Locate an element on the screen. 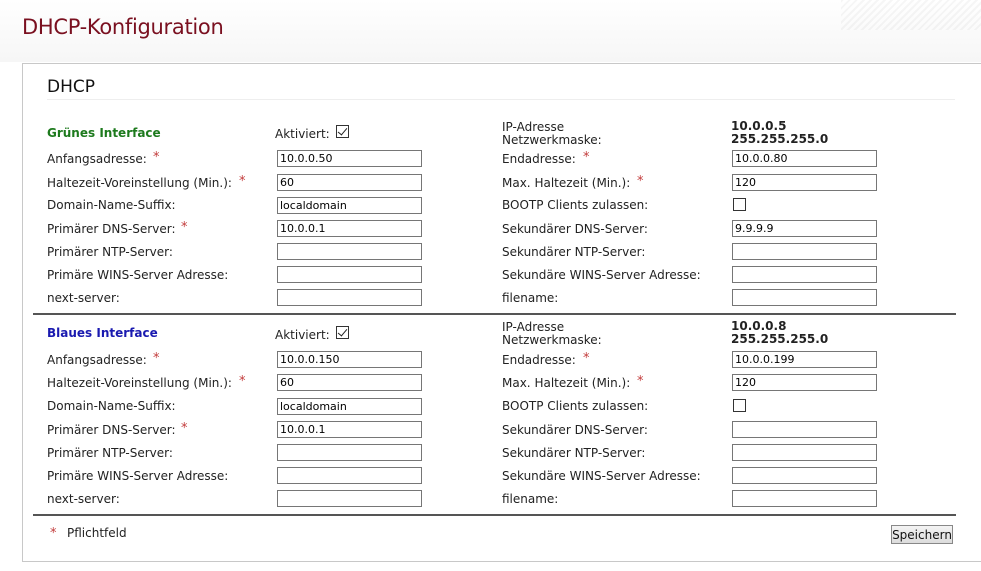 Image resolution: width=981 pixels, height=571 pixels. blue-ip-label: IP-Adresse is located at coordinates (533, 327).